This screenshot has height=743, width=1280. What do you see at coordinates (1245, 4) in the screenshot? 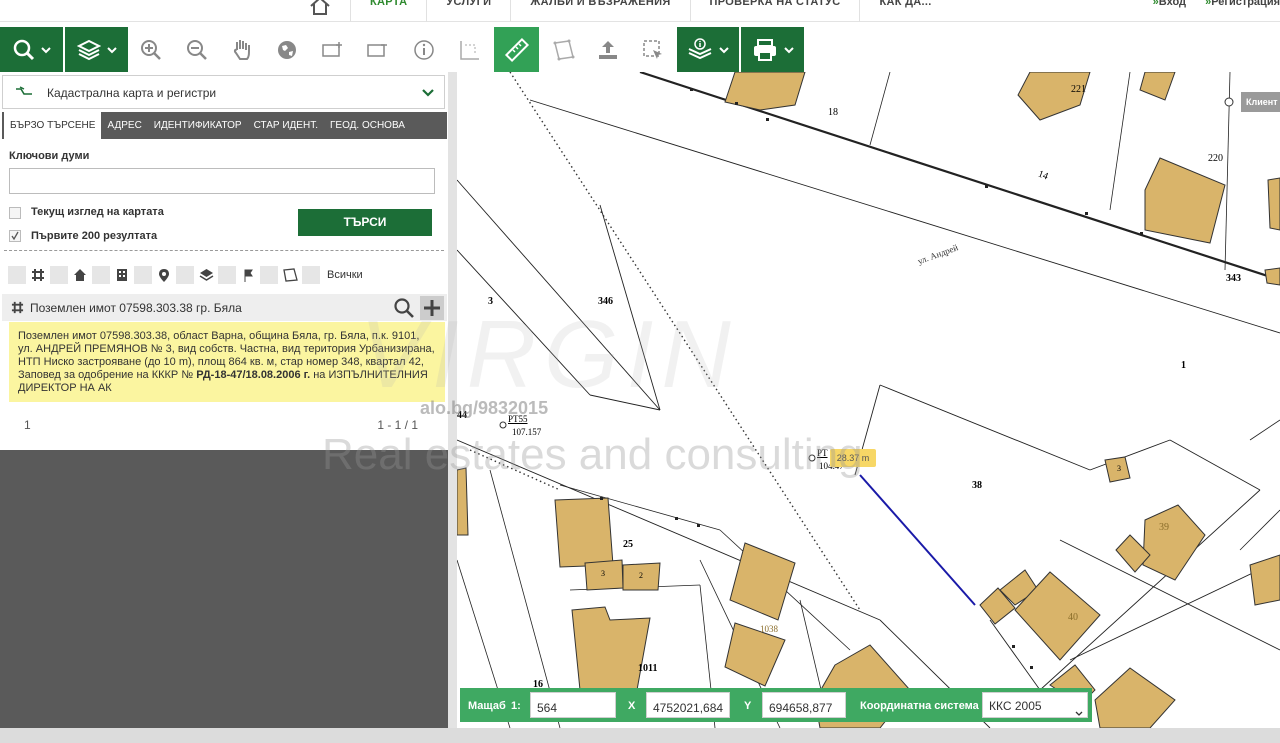
I see `register-label: Регистрация` at bounding box center [1245, 4].